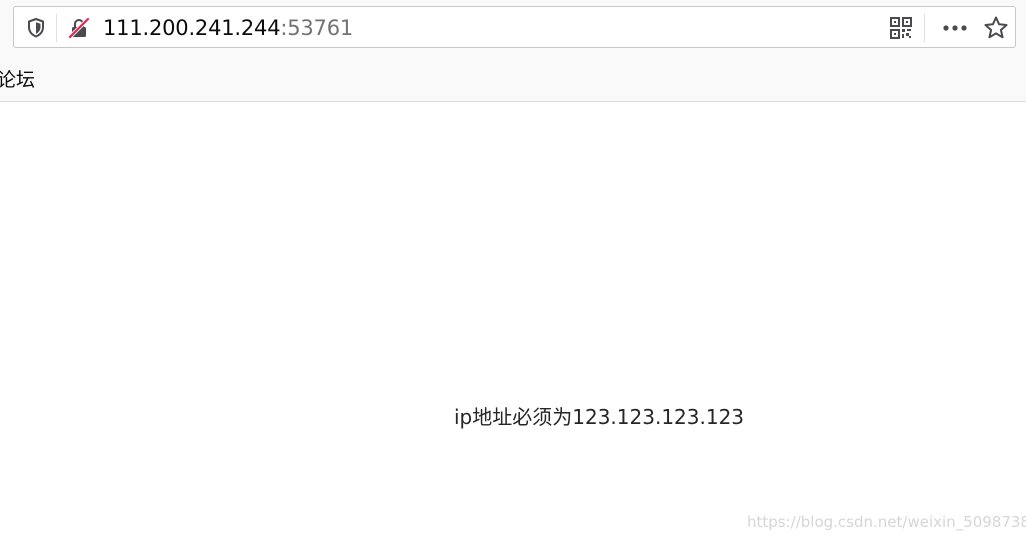  Describe the element at coordinates (317, 28) in the screenshot. I see `url-port: :53761` at that location.